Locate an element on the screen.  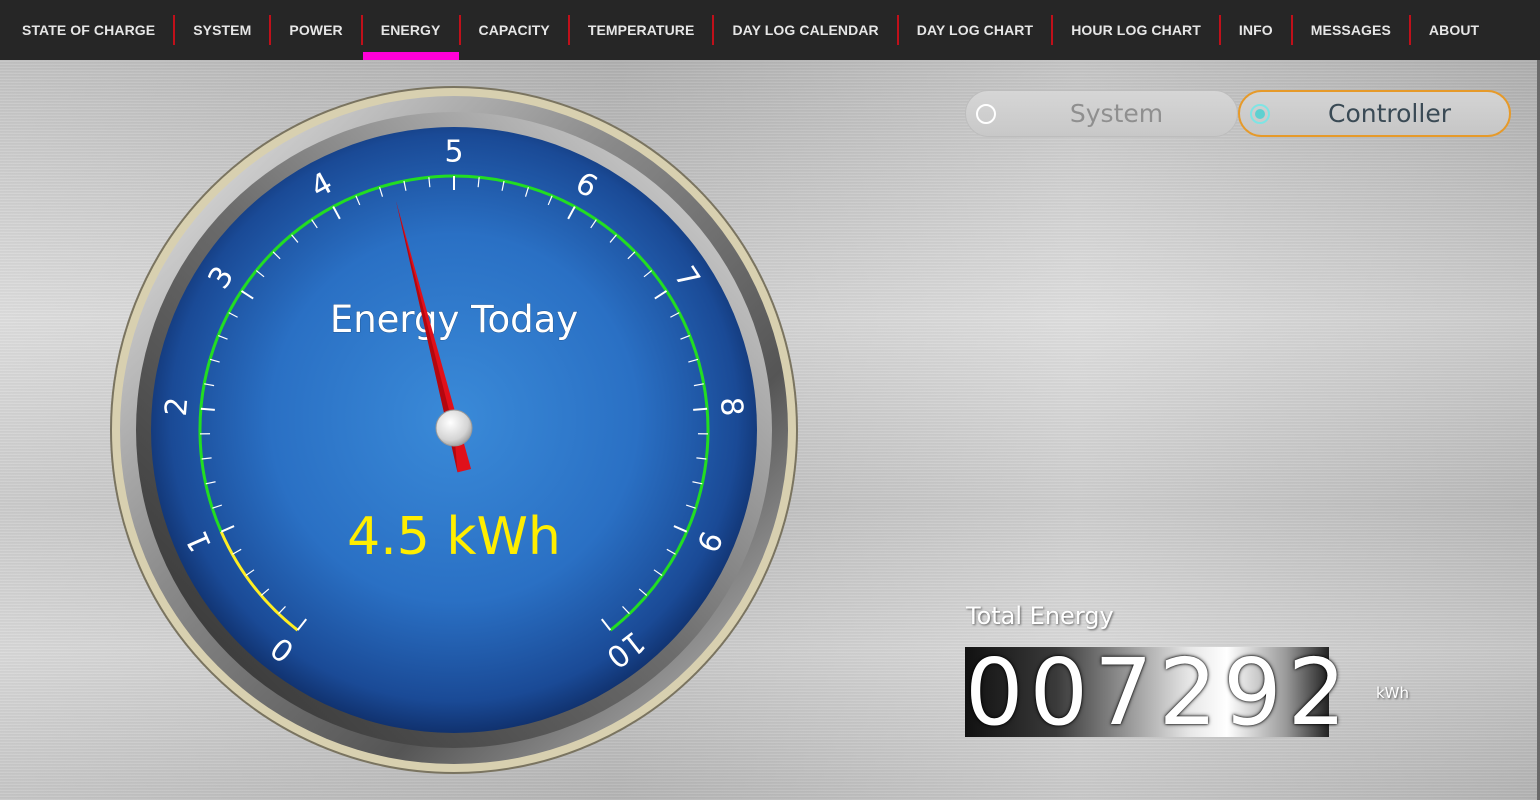
total-energy-odometer: 007292 is located at coordinates (1155, 692).